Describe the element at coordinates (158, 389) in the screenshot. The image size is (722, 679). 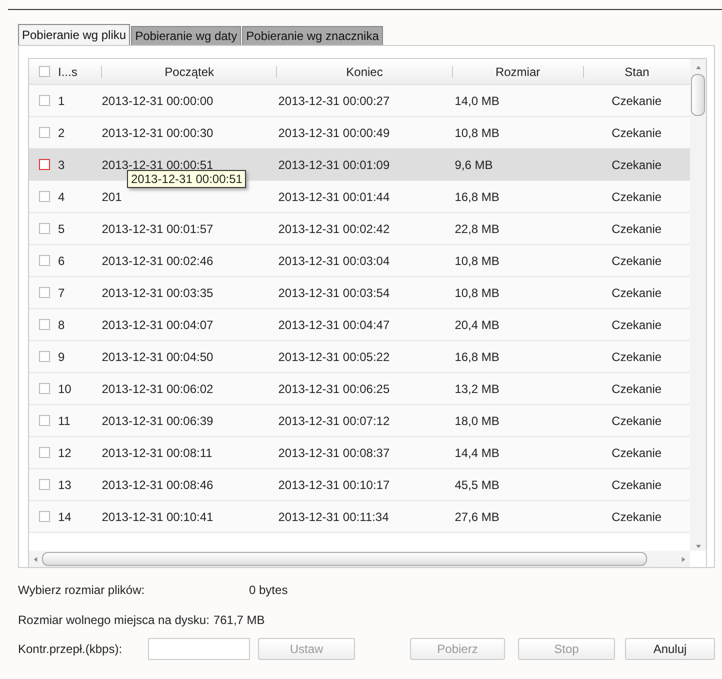
I see `table-cell: 2013-12-31 00:06:02` at that location.